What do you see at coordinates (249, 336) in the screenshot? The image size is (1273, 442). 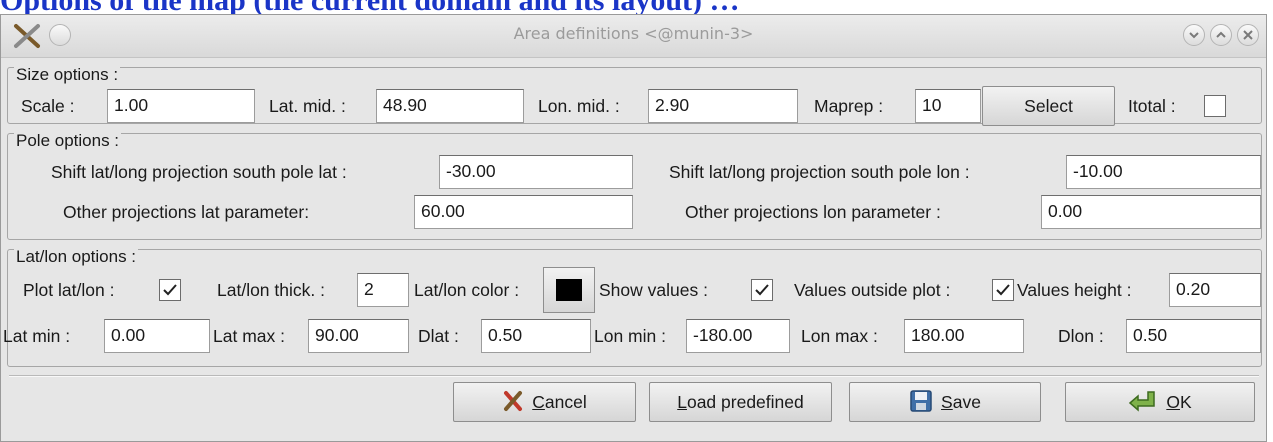 I see `lat-max-label: Lat max :` at bounding box center [249, 336].